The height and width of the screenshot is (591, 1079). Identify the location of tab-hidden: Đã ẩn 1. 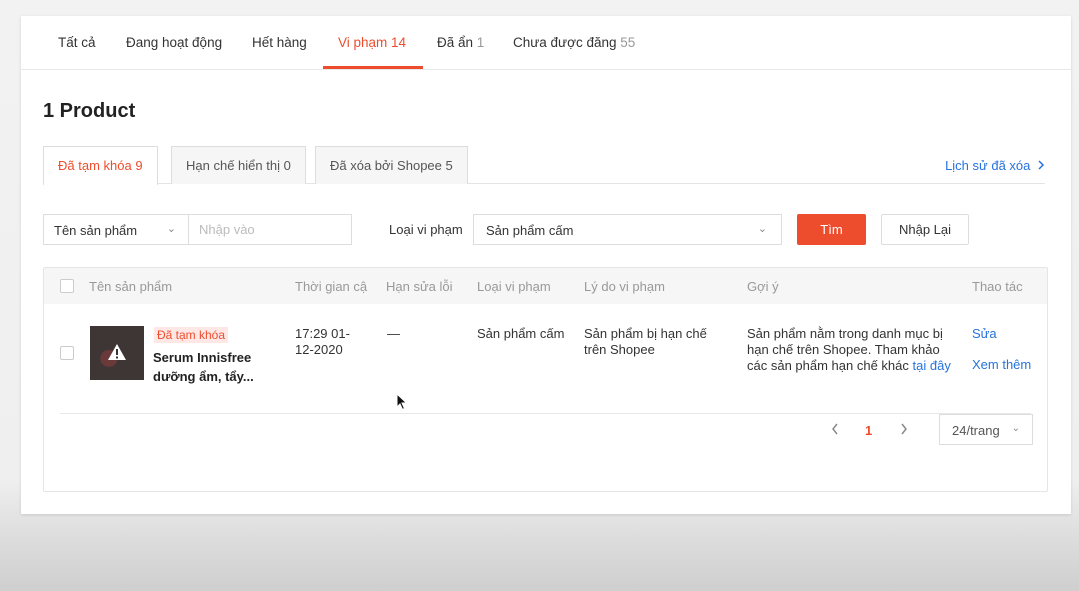
(460, 42).